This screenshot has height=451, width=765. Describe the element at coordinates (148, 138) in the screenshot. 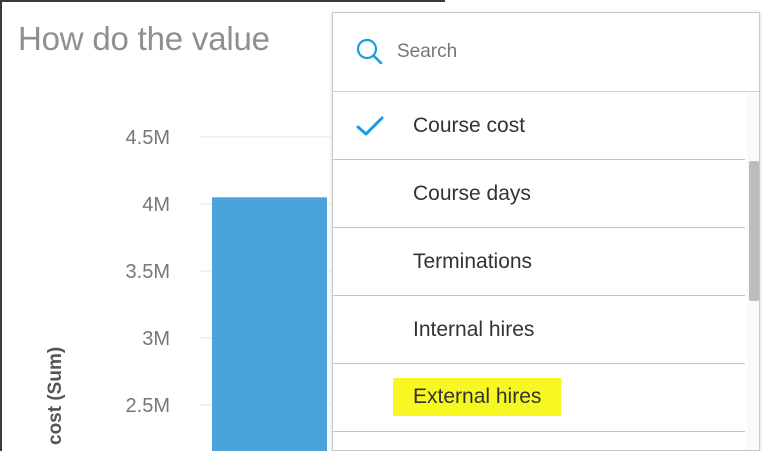

I see `y-tick-label: 4.5M` at that location.